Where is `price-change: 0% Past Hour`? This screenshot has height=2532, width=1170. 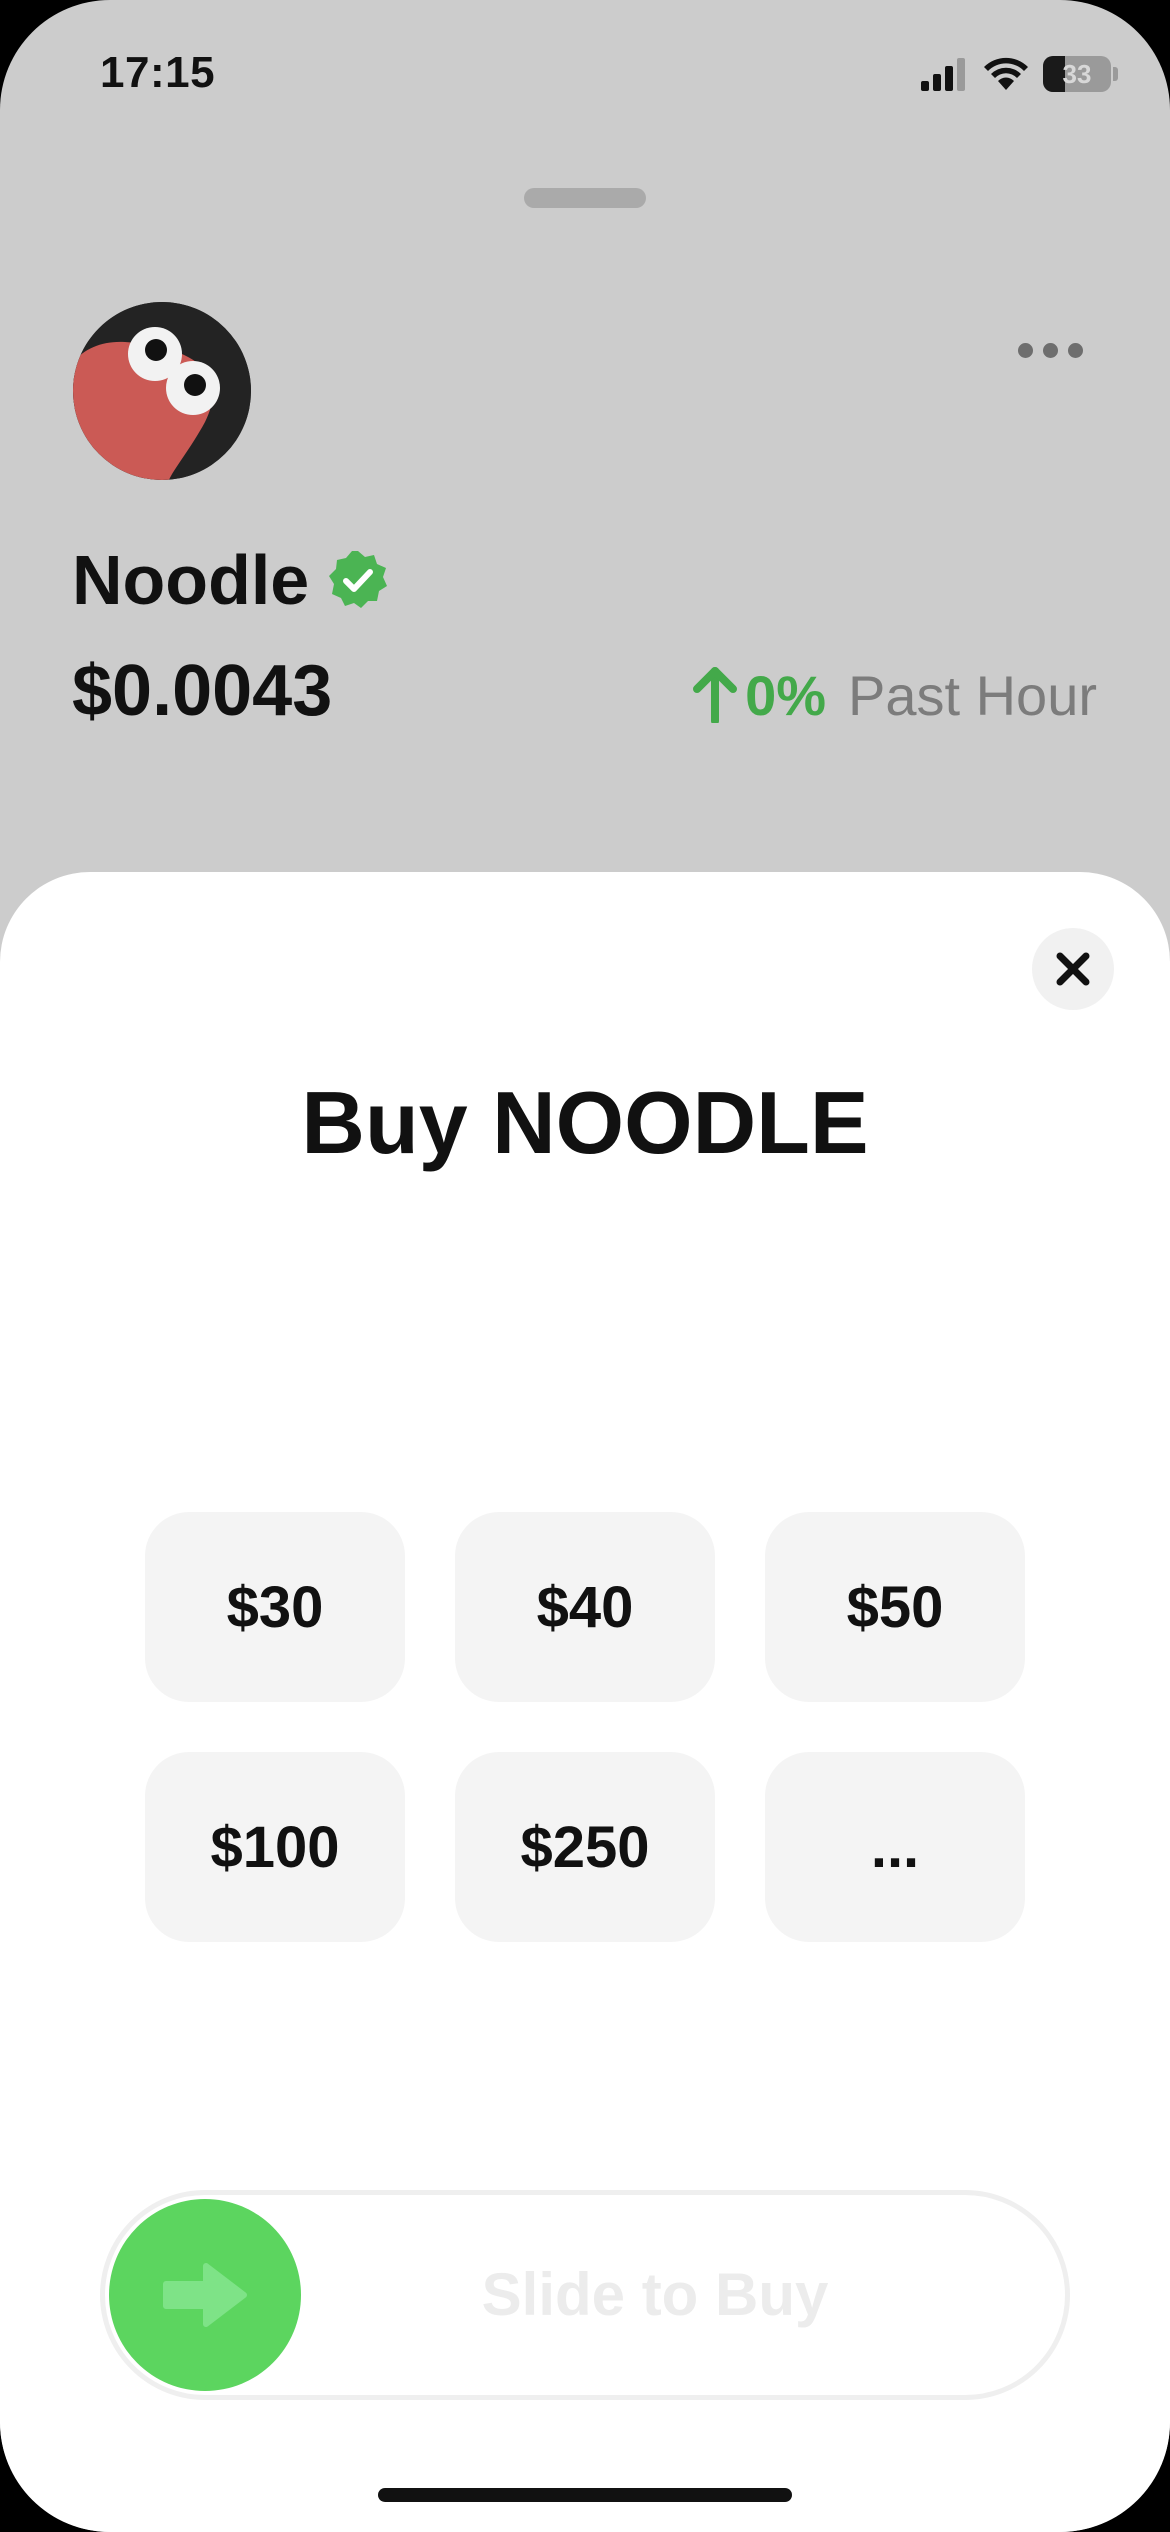
price-change: 0% Past Hour is located at coordinates (895, 695).